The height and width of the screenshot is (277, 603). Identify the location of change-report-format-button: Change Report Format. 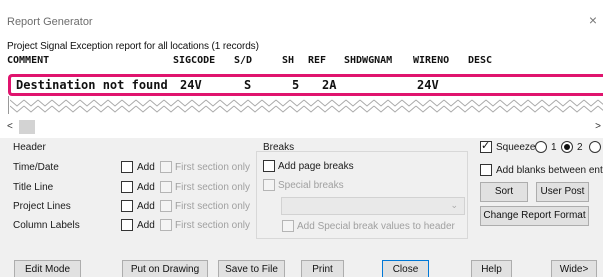
(534, 216).